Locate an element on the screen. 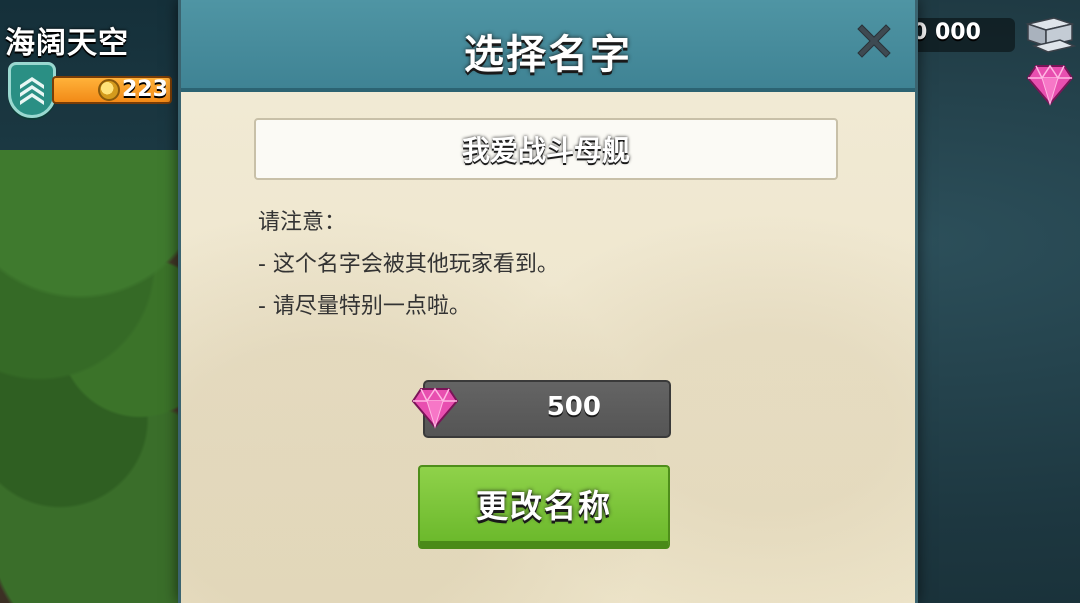  dialog-title: 选择名字 is located at coordinates (548, 55).